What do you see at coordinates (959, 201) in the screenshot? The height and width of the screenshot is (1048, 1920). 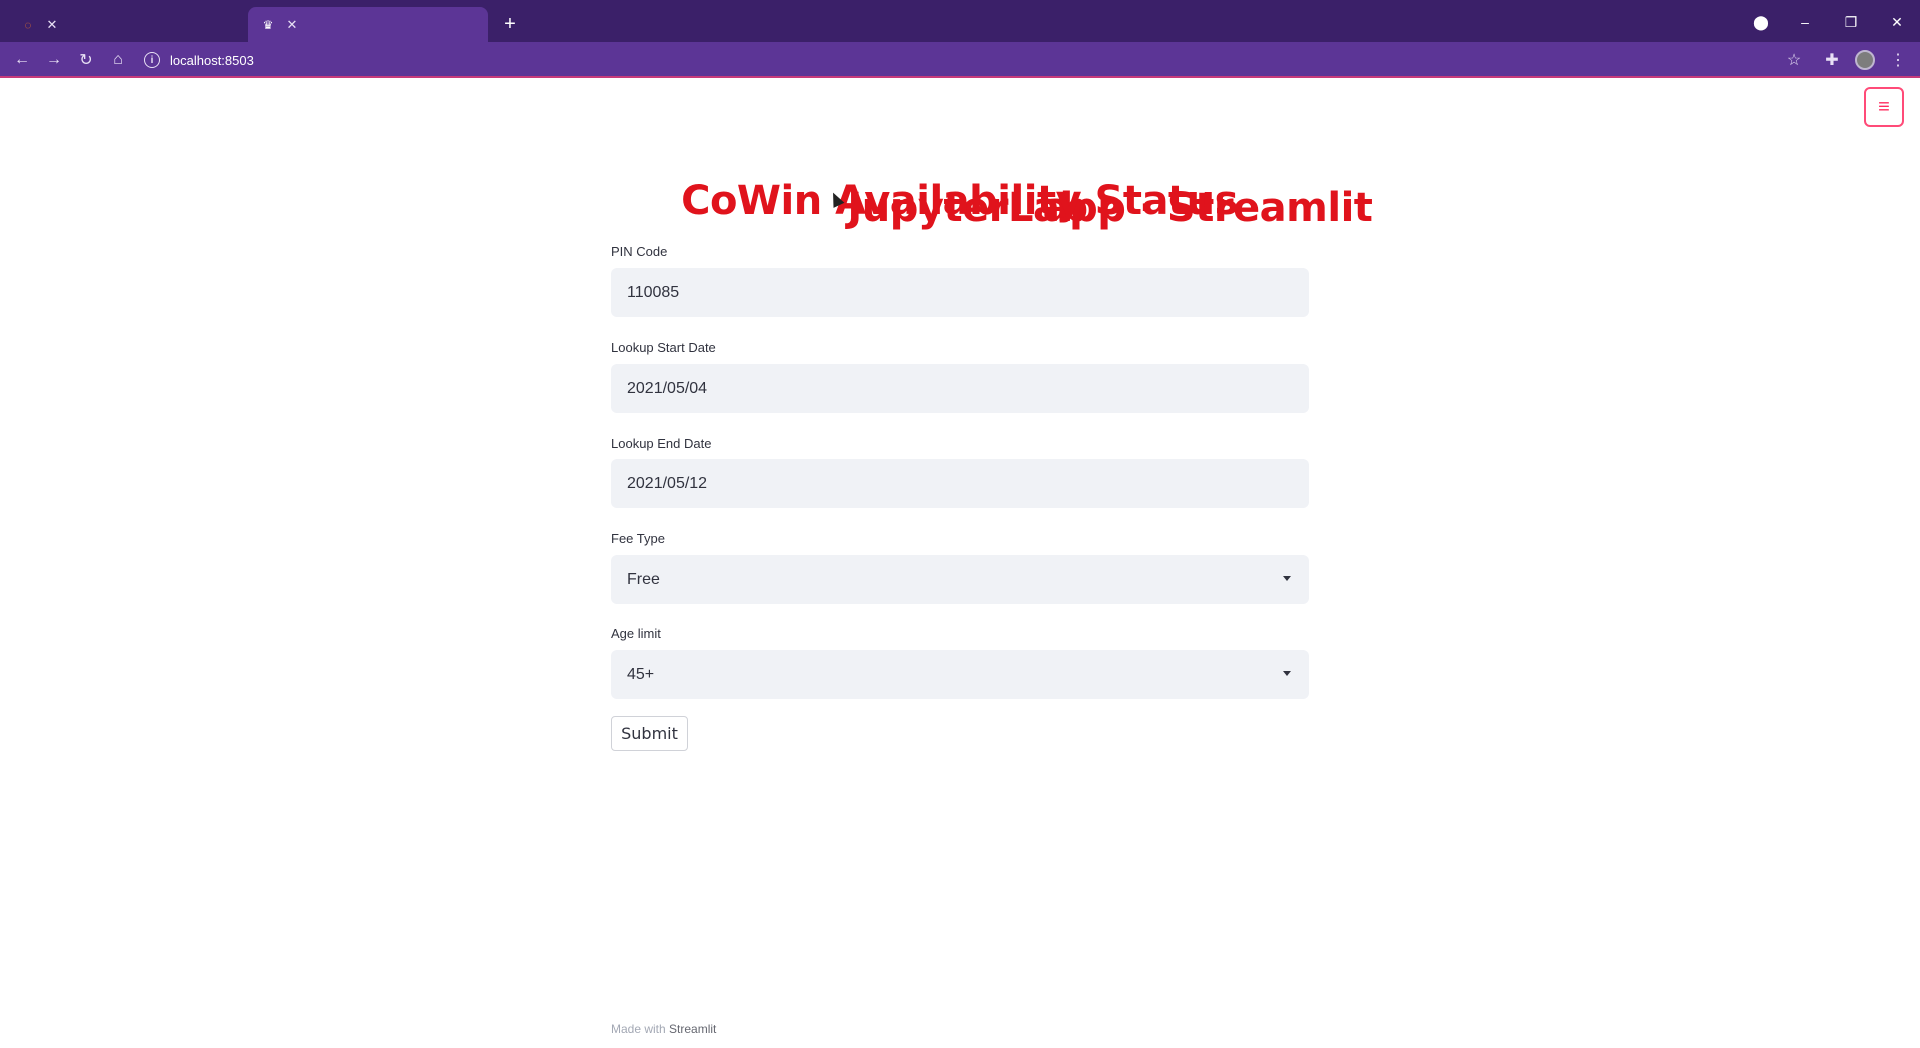 I see `page-title: CoWin Availability Status` at bounding box center [959, 201].